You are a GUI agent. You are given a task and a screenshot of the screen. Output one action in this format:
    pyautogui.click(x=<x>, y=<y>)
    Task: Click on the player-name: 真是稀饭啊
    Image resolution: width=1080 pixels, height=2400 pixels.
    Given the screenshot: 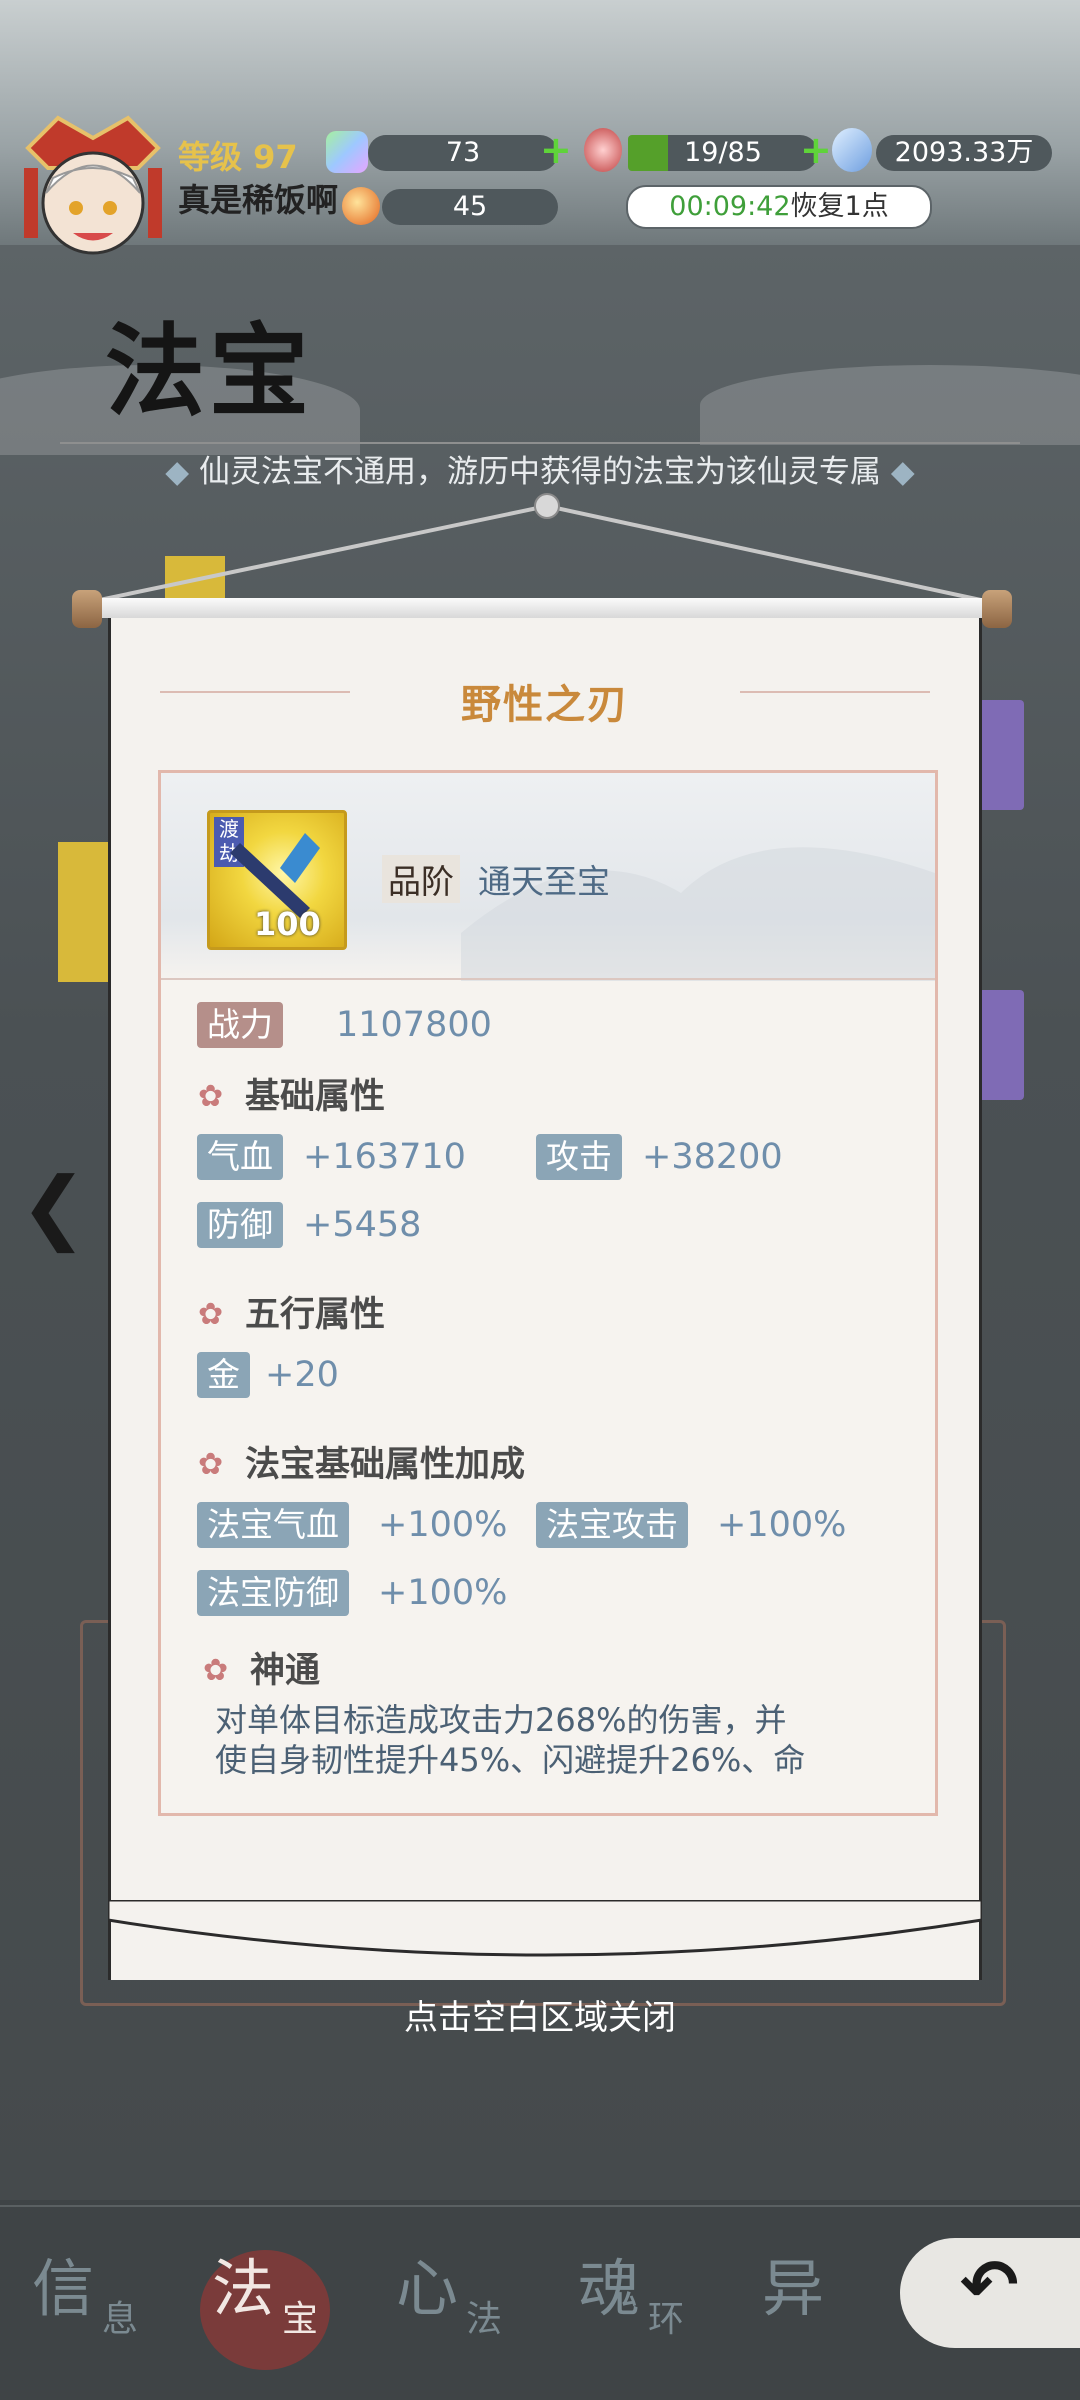 What is the action you would take?
    pyautogui.click(x=258, y=200)
    